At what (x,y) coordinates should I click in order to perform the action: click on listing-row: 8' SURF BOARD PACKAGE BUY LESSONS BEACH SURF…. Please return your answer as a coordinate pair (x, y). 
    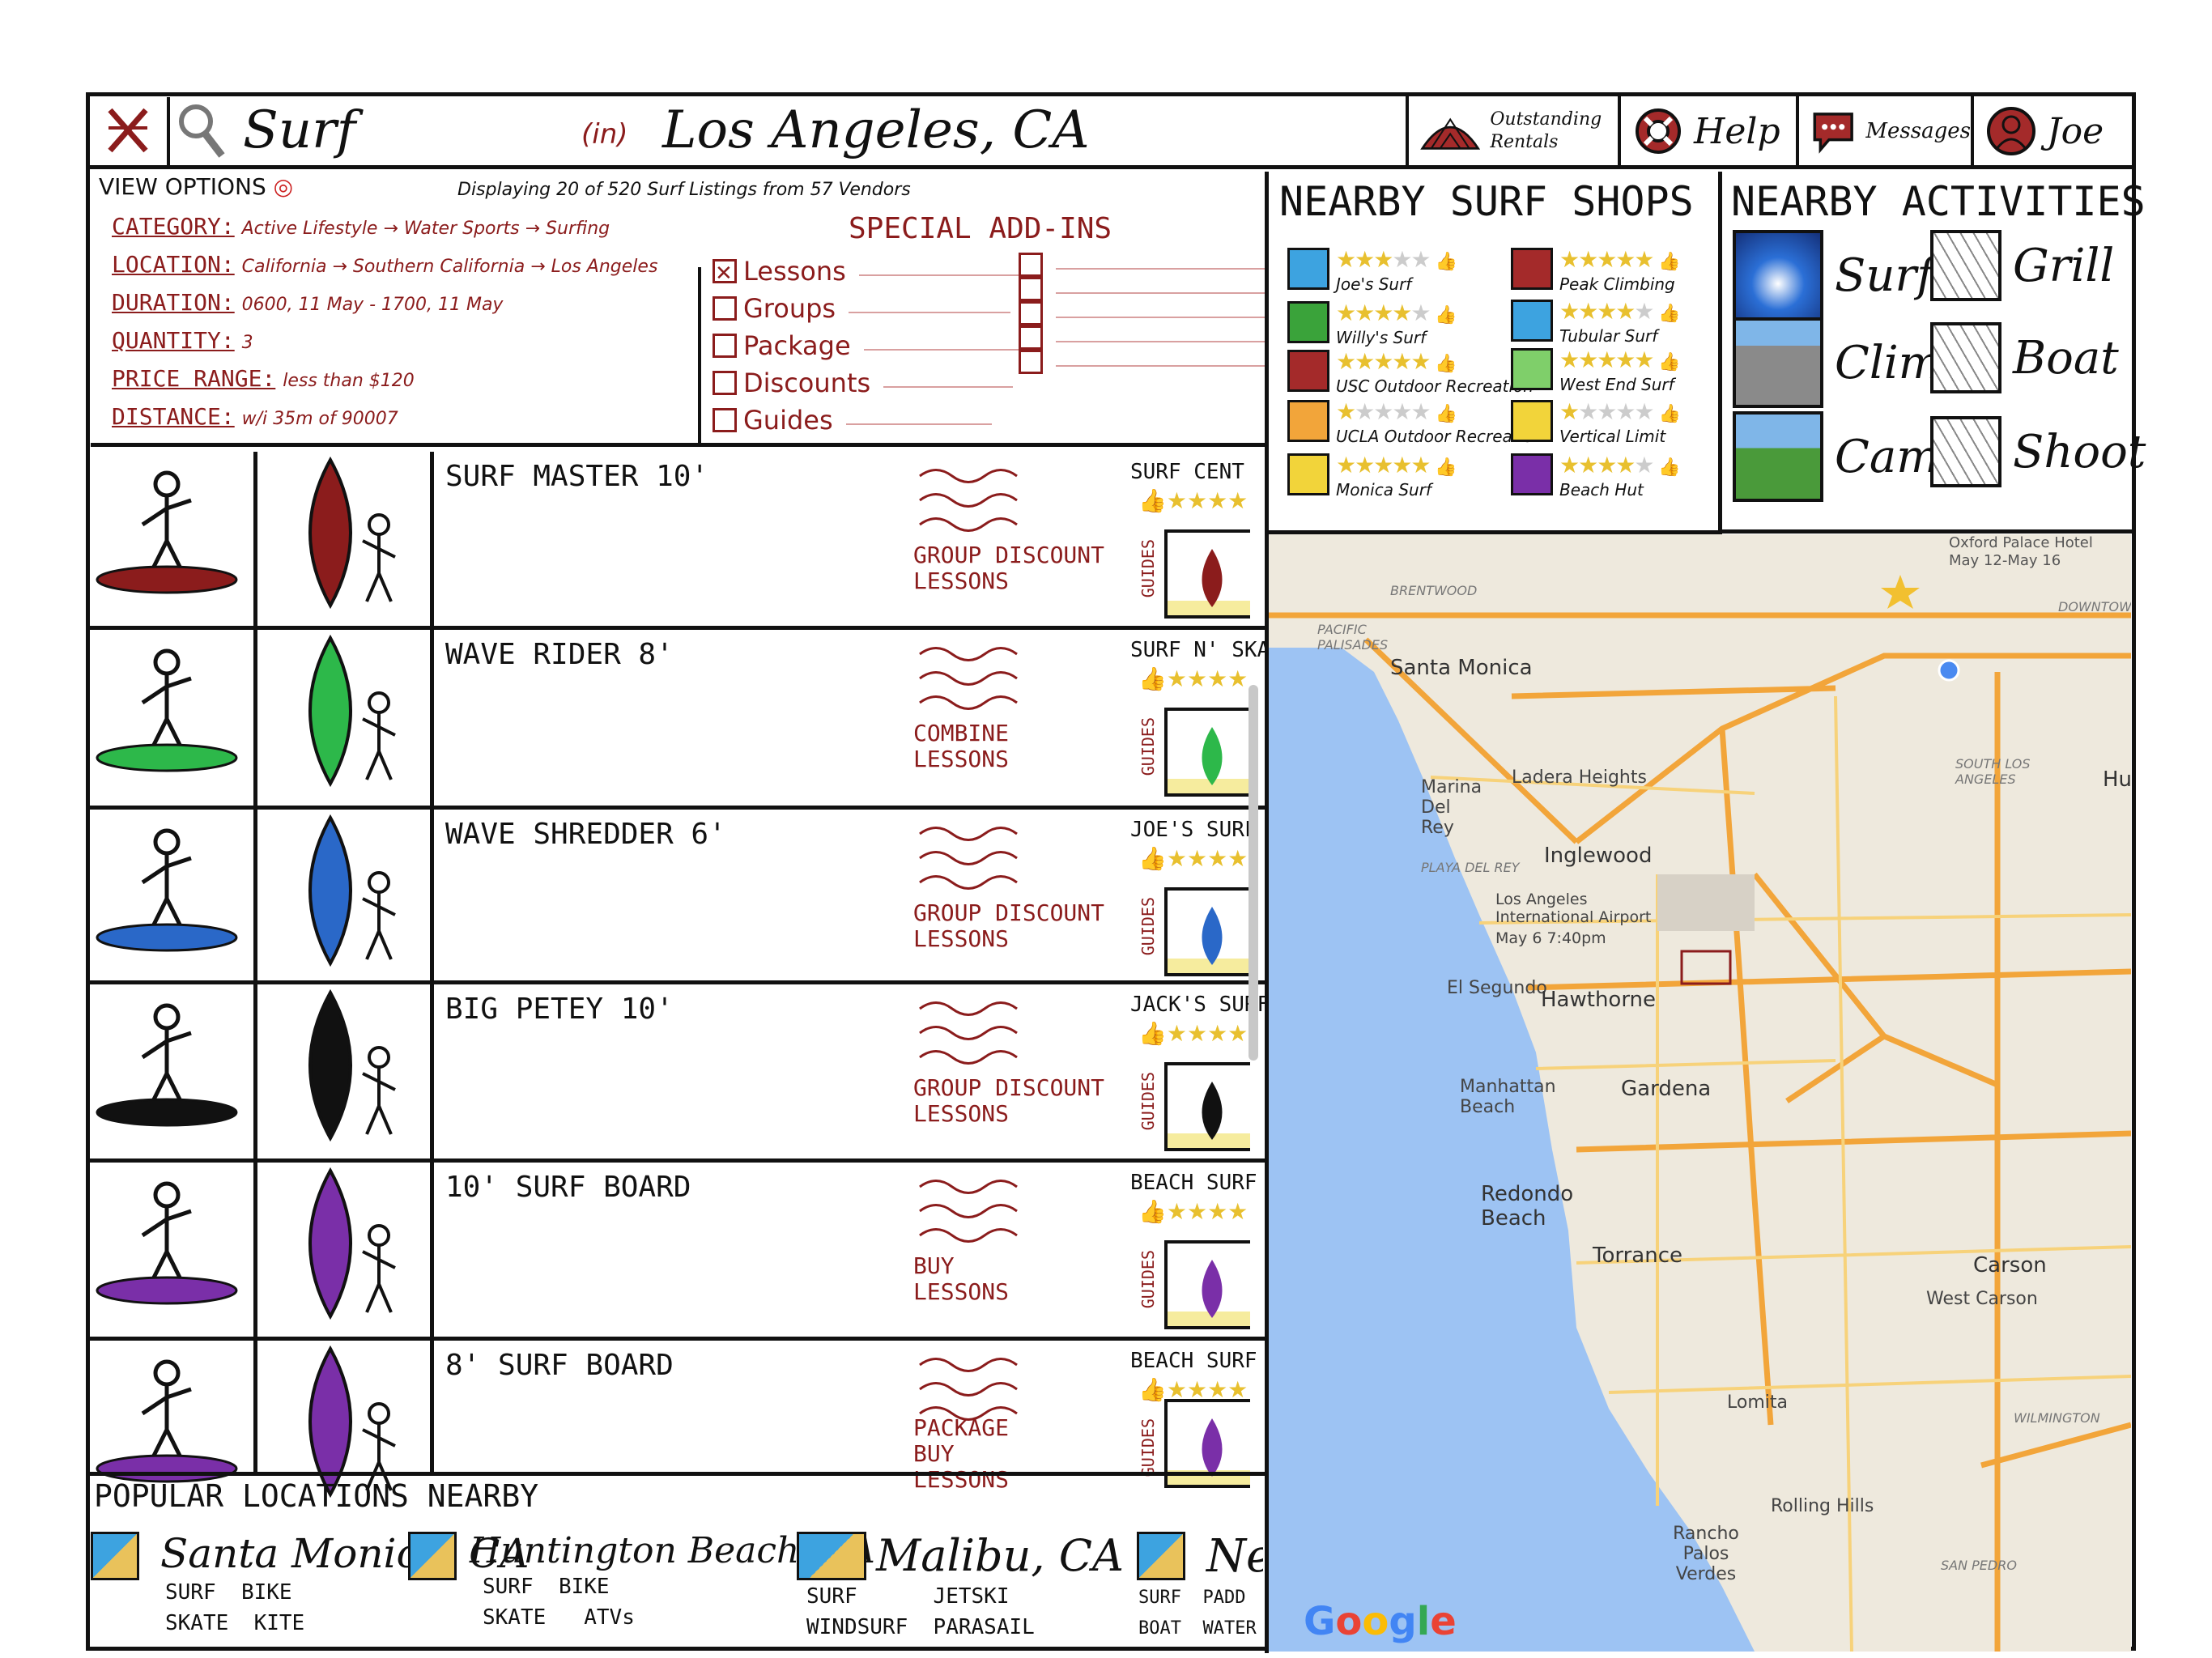
    Looking at the image, I should click on (676, 1420).